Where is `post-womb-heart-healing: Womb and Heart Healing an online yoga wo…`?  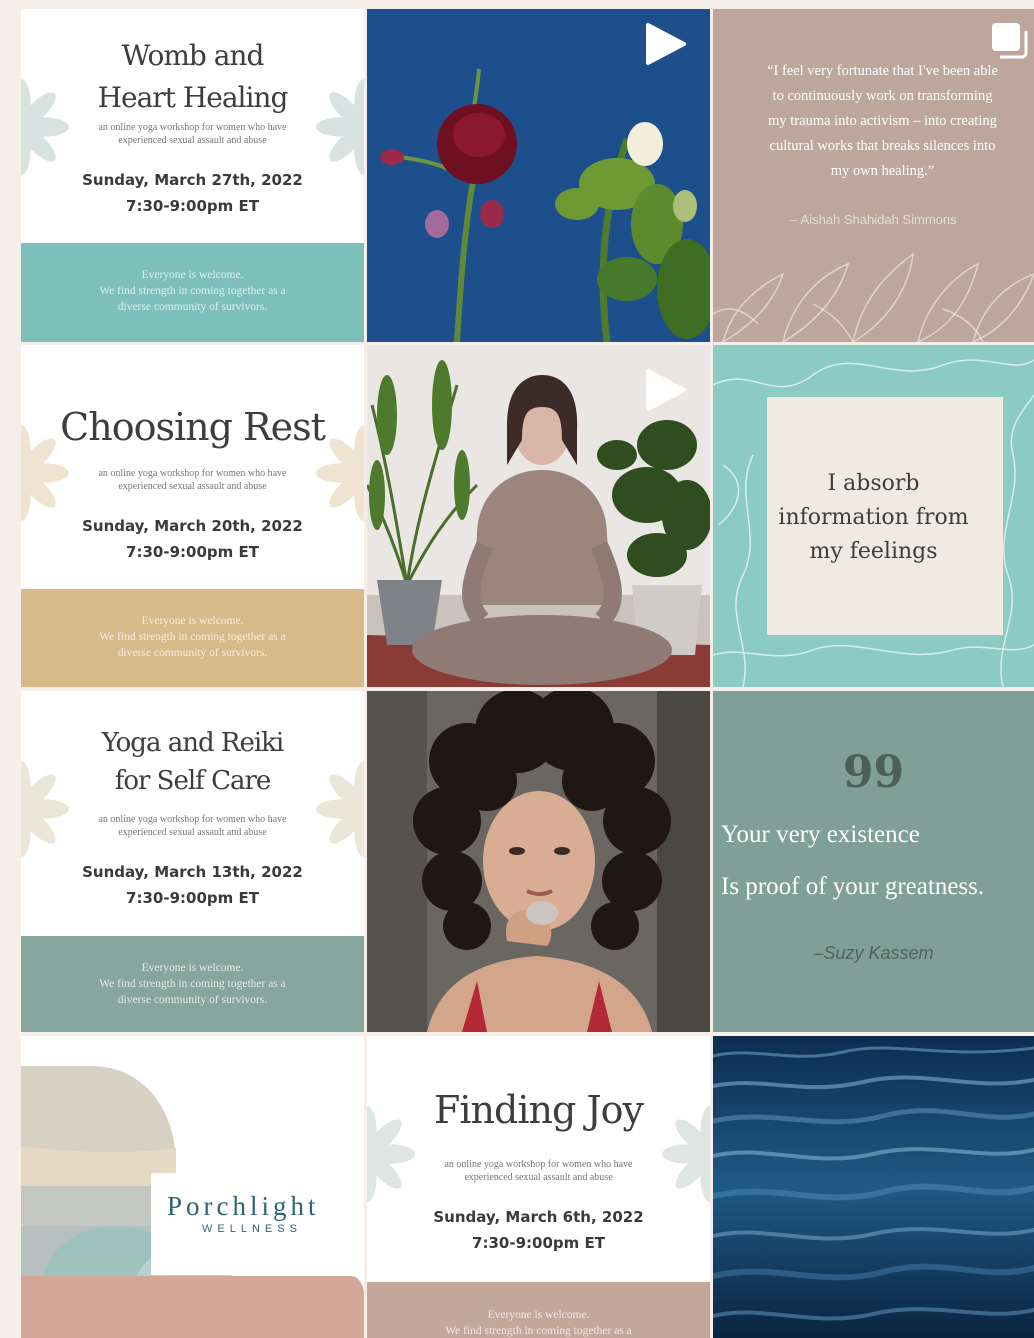 post-womb-heart-healing: Womb and Heart Healing an online yoga wo… is located at coordinates (192, 175).